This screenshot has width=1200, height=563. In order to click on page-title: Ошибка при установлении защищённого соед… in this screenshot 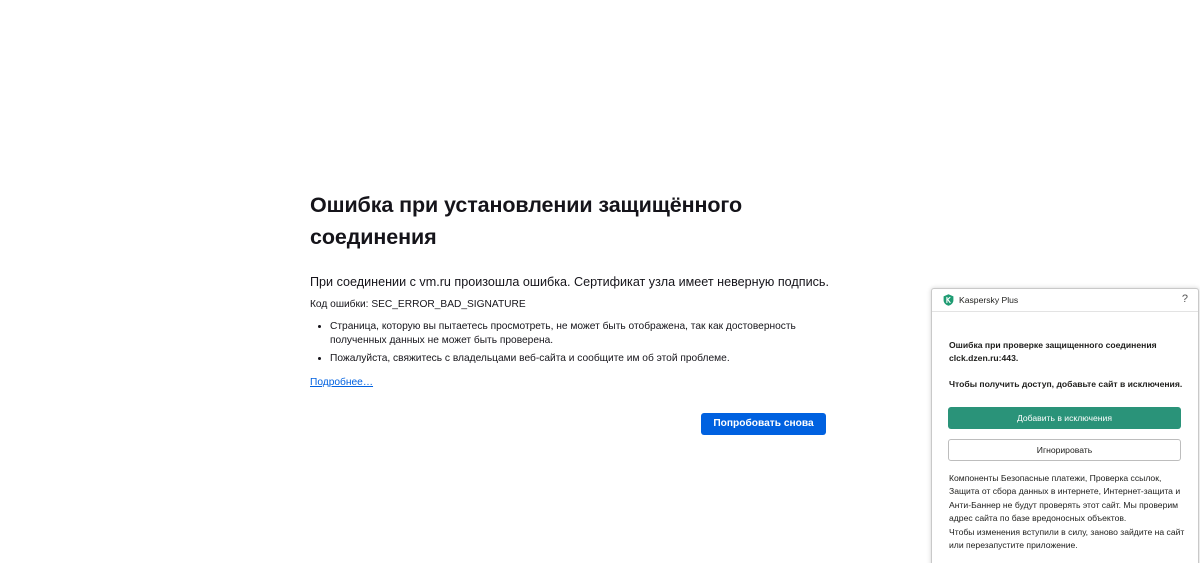, I will do `click(526, 221)`.